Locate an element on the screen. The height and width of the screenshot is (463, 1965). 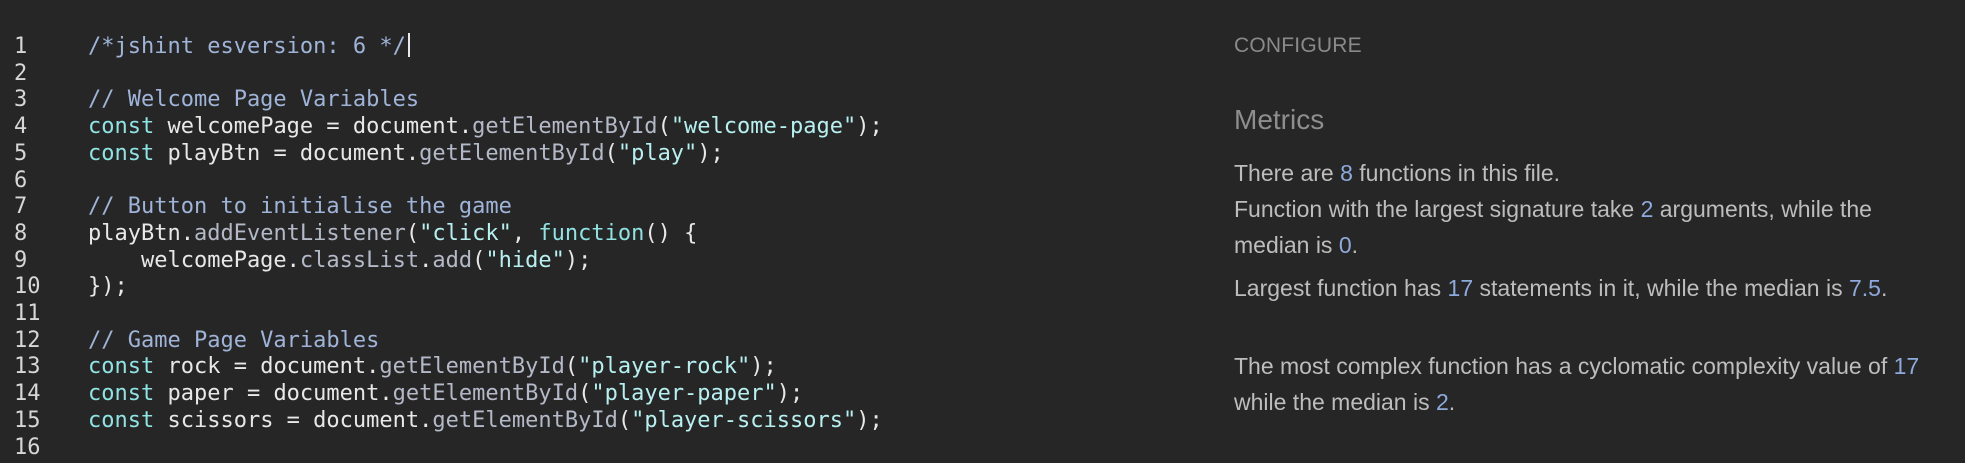
metric-text: Largest function has is located at coordinates (1341, 288).